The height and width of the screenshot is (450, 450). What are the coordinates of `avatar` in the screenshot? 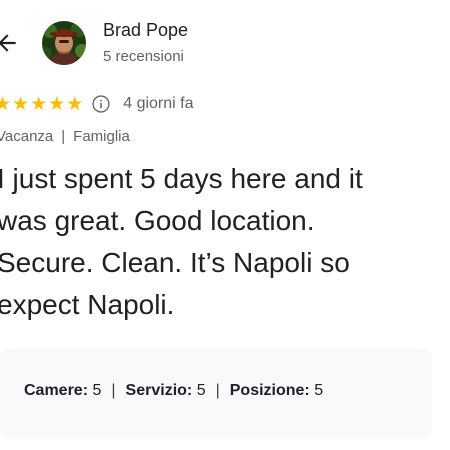 It's located at (64, 43).